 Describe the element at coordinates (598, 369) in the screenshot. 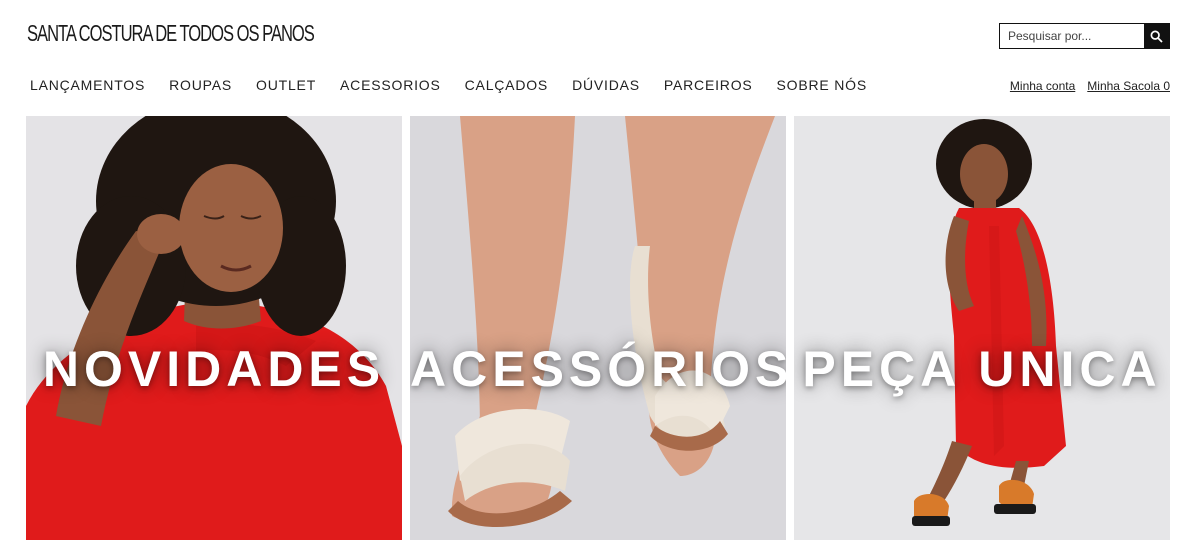

I see `banner-title: ACESSÓRIOS` at that location.